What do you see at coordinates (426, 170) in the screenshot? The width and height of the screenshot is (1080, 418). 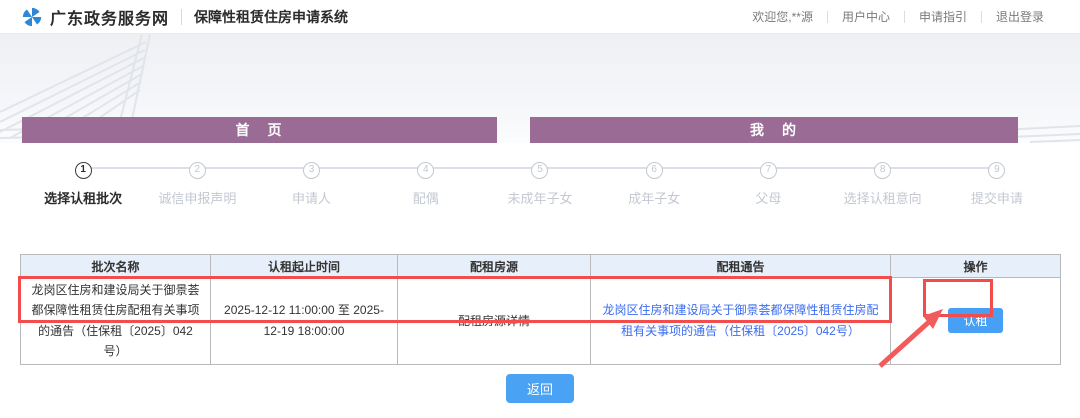 I see `step-circle: 4` at bounding box center [426, 170].